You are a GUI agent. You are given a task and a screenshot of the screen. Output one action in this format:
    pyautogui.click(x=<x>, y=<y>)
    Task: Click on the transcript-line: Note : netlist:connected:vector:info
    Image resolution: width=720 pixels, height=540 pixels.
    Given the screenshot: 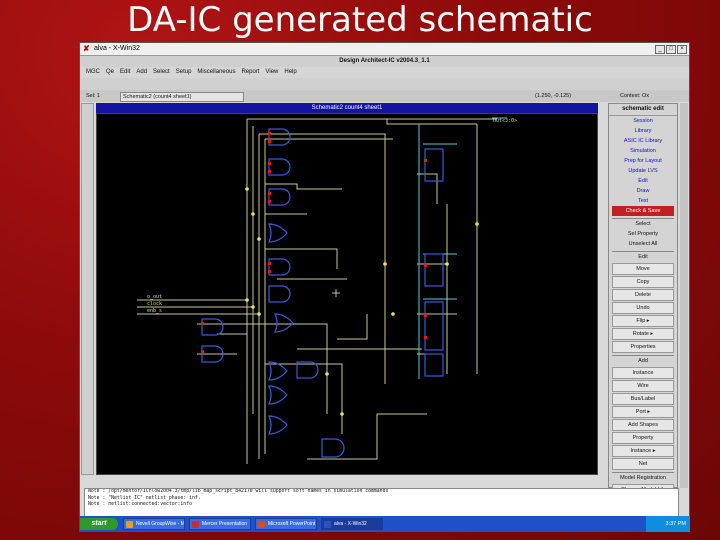 What is the action you would take?
    pyautogui.click(x=140, y=504)
    